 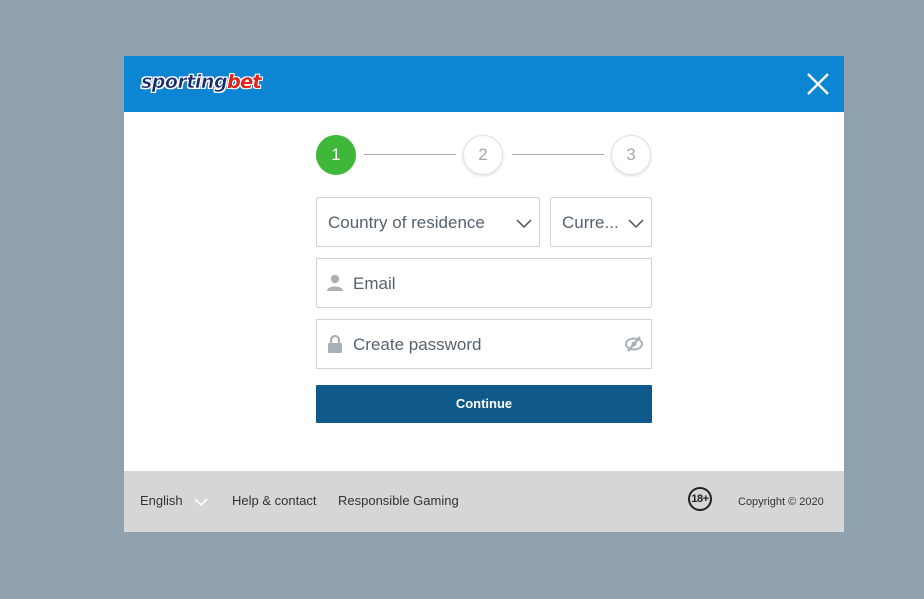 I want to click on step-progress: 1 2 3, so click(x=484, y=155).